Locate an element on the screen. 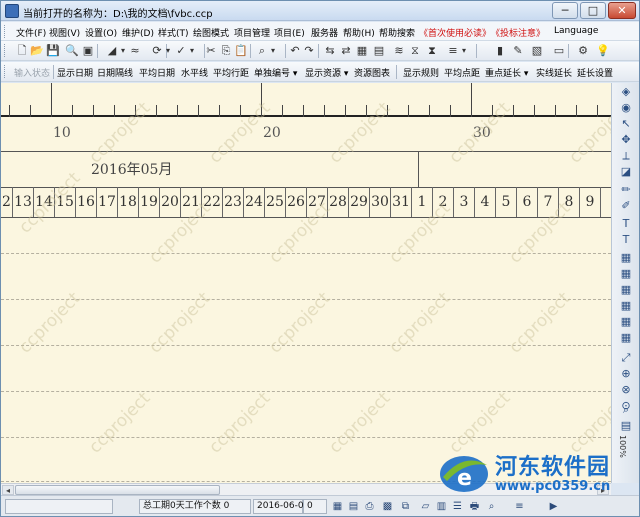  chart-icon: ▥ is located at coordinates (441, 506).